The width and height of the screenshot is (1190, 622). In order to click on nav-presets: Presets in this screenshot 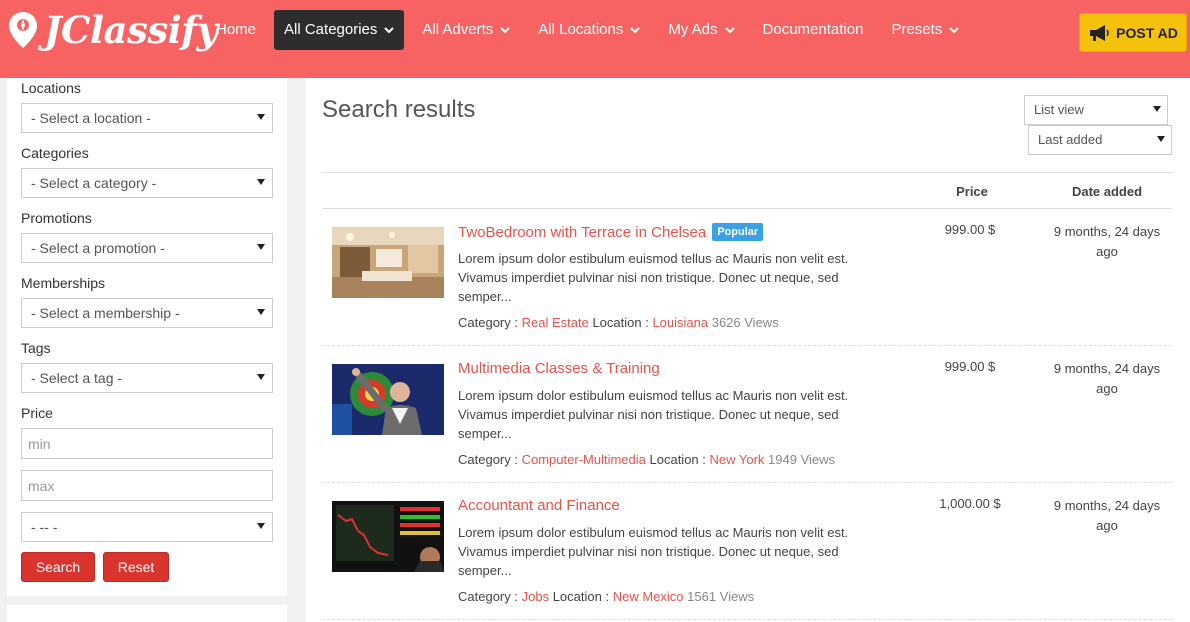, I will do `click(925, 30)`.